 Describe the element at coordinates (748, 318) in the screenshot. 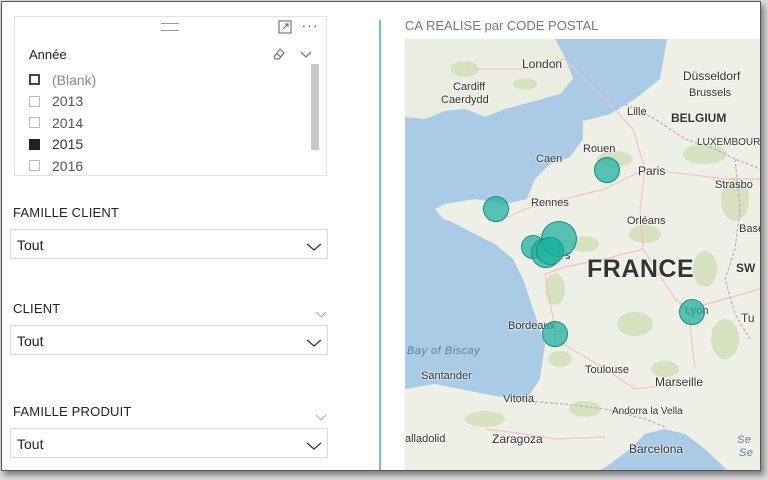

I see `city-label: Tu` at that location.